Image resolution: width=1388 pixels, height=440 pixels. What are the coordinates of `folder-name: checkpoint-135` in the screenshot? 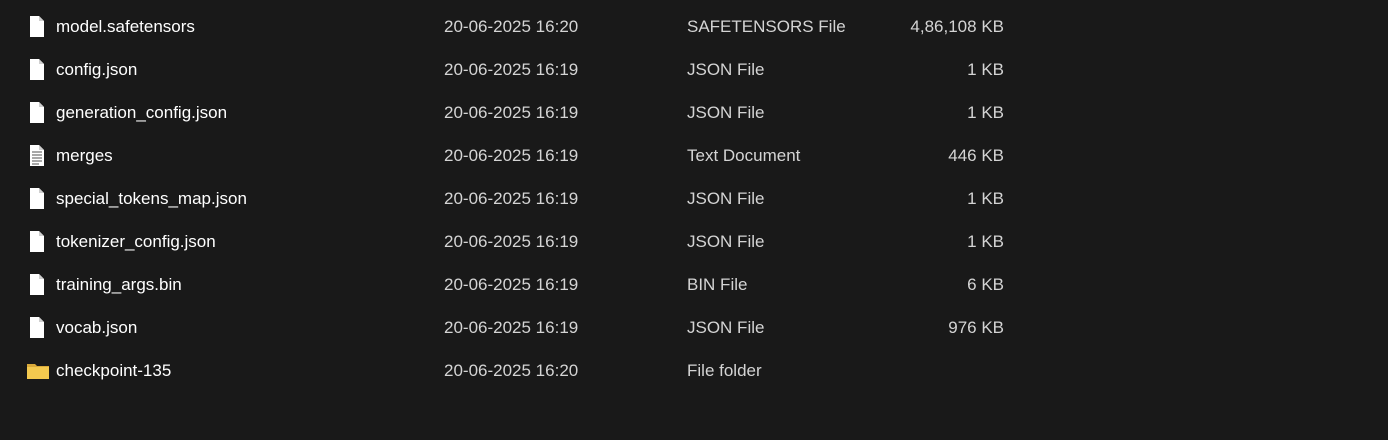 It's located at (114, 370).